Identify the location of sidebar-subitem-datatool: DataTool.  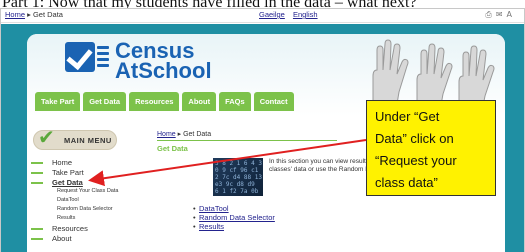
(87, 201).